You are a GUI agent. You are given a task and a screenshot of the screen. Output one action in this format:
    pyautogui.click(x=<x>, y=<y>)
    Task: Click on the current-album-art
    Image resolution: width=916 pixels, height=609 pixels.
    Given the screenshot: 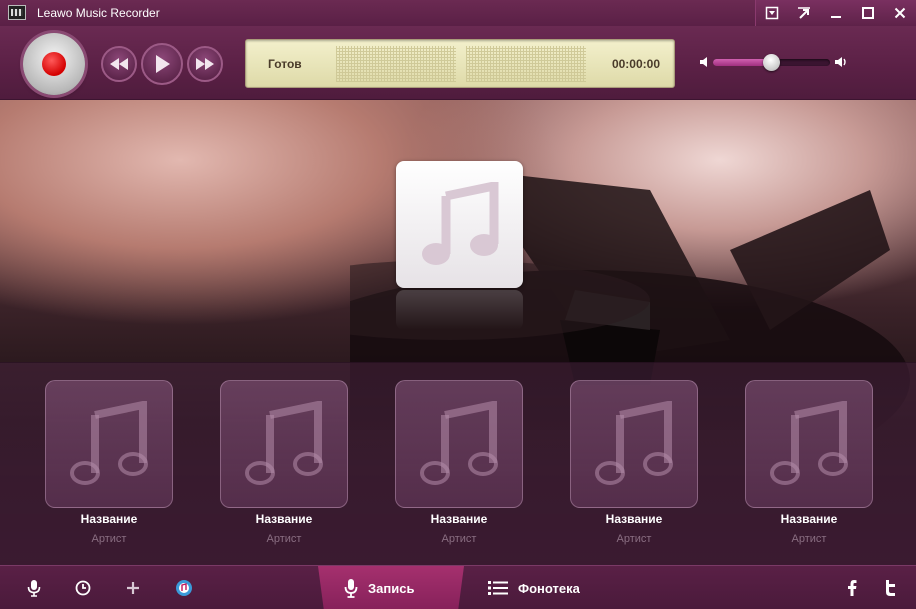 What is the action you would take?
    pyautogui.click(x=459, y=224)
    